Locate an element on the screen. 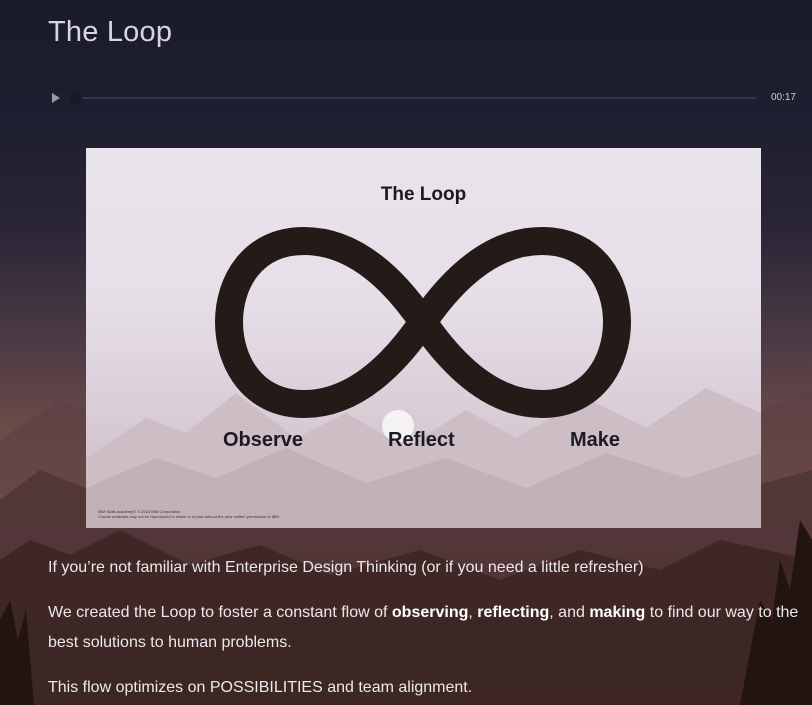  p2-making: making is located at coordinates (617, 612).